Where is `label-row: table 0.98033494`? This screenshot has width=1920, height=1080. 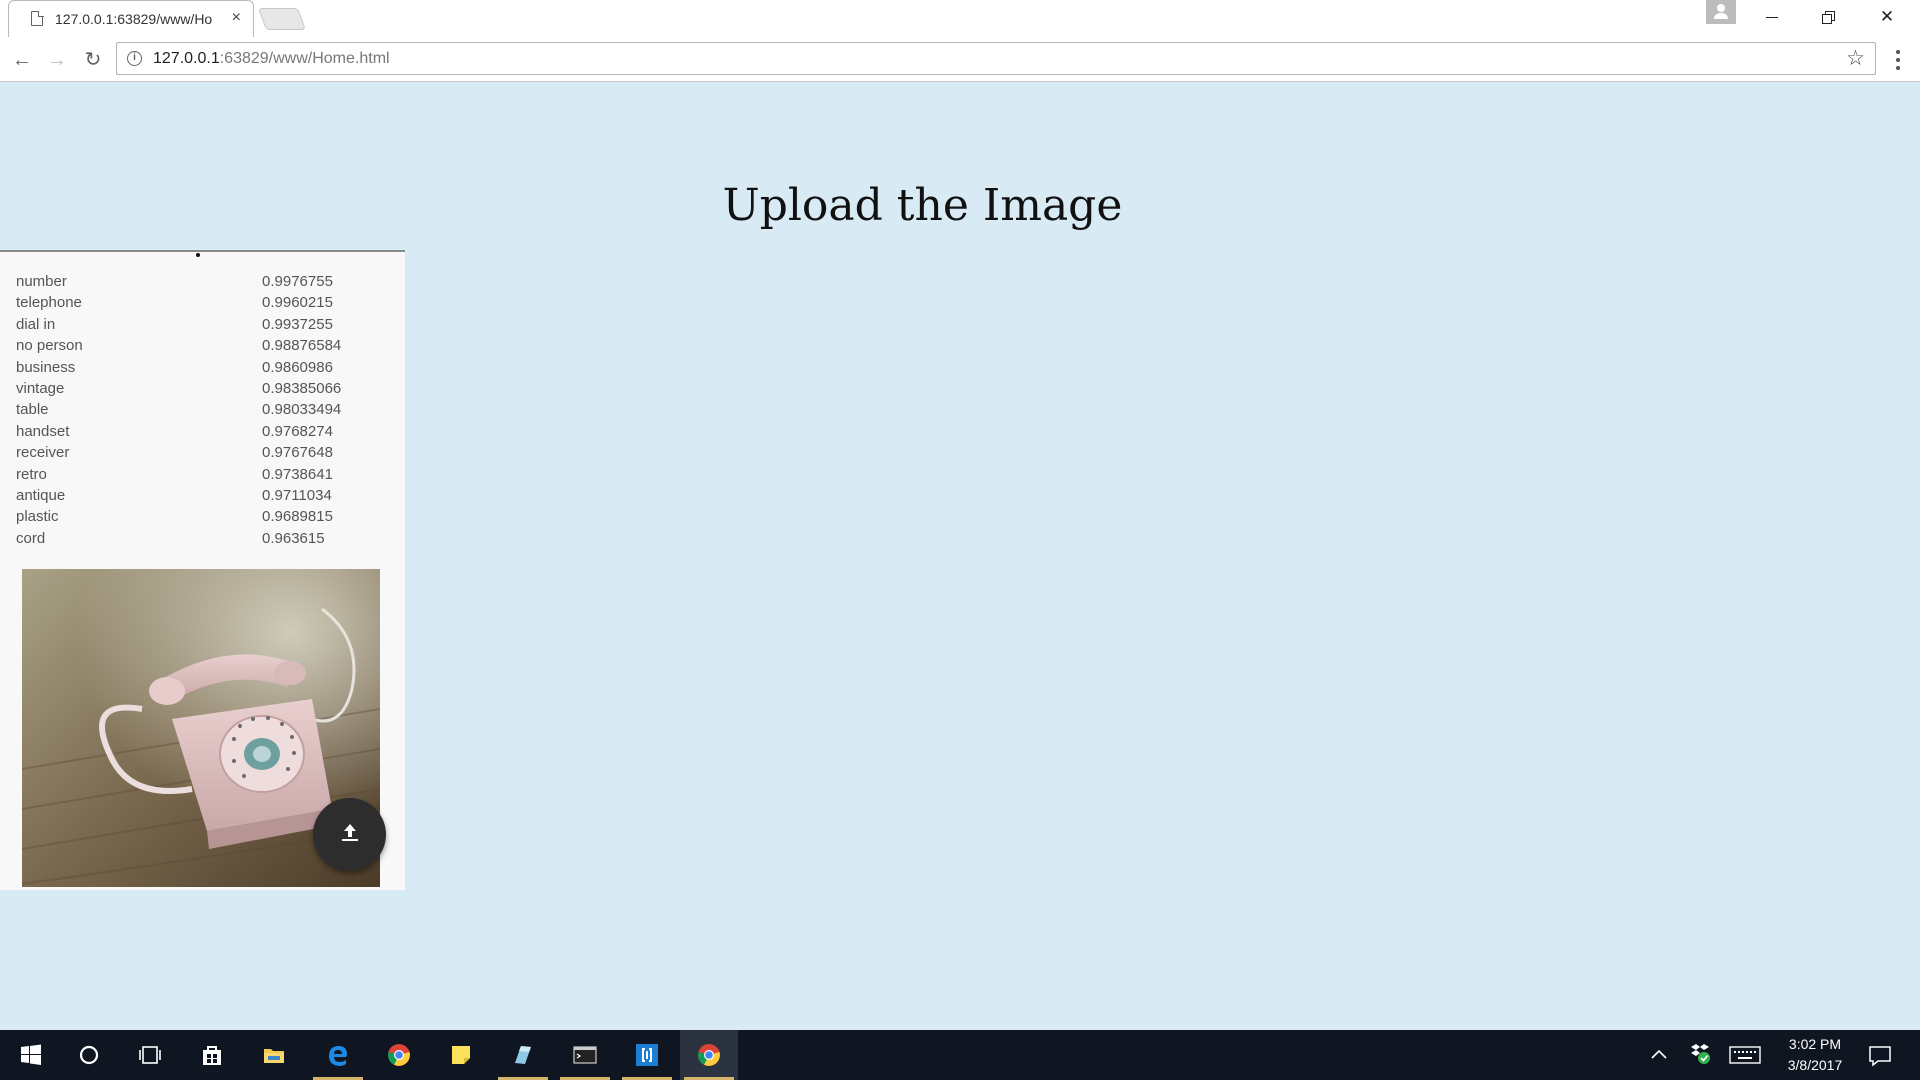 label-row: table 0.98033494 is located at coordinates (206, 409).